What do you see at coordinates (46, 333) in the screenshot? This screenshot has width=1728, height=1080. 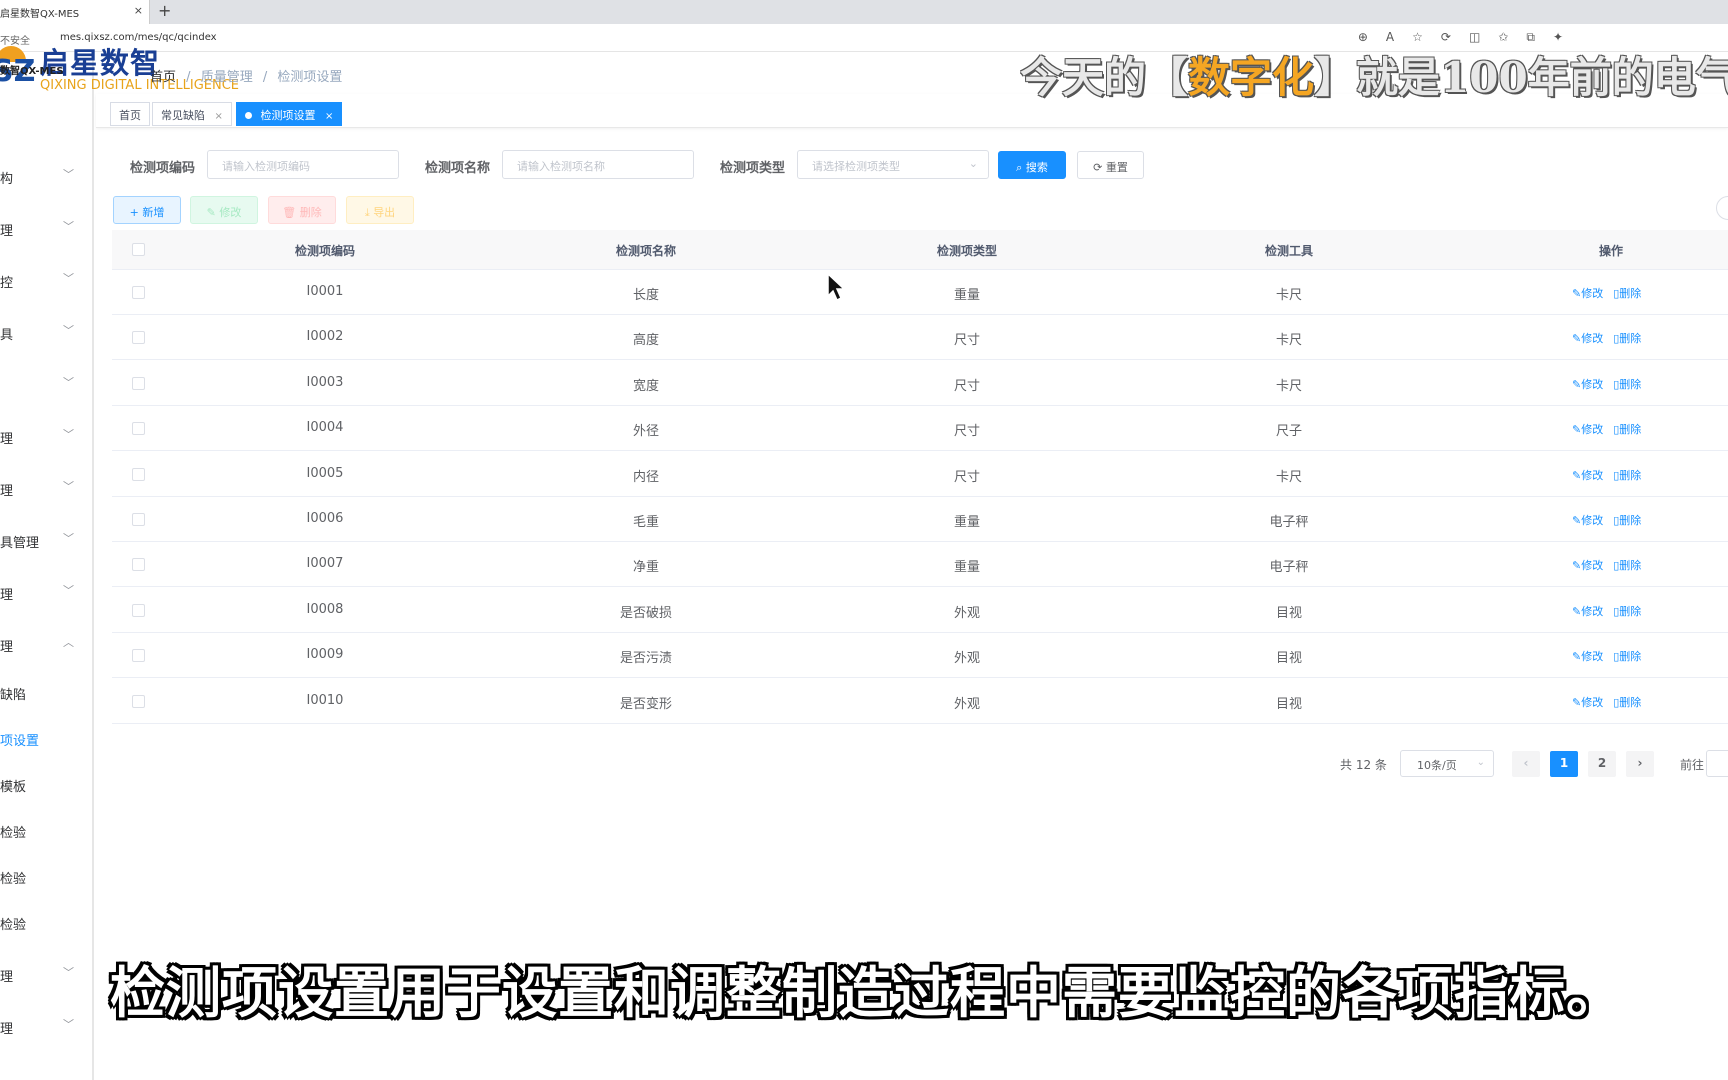 I see `sidebar-item: 具 ﹀` at bounding box center [46, 333].